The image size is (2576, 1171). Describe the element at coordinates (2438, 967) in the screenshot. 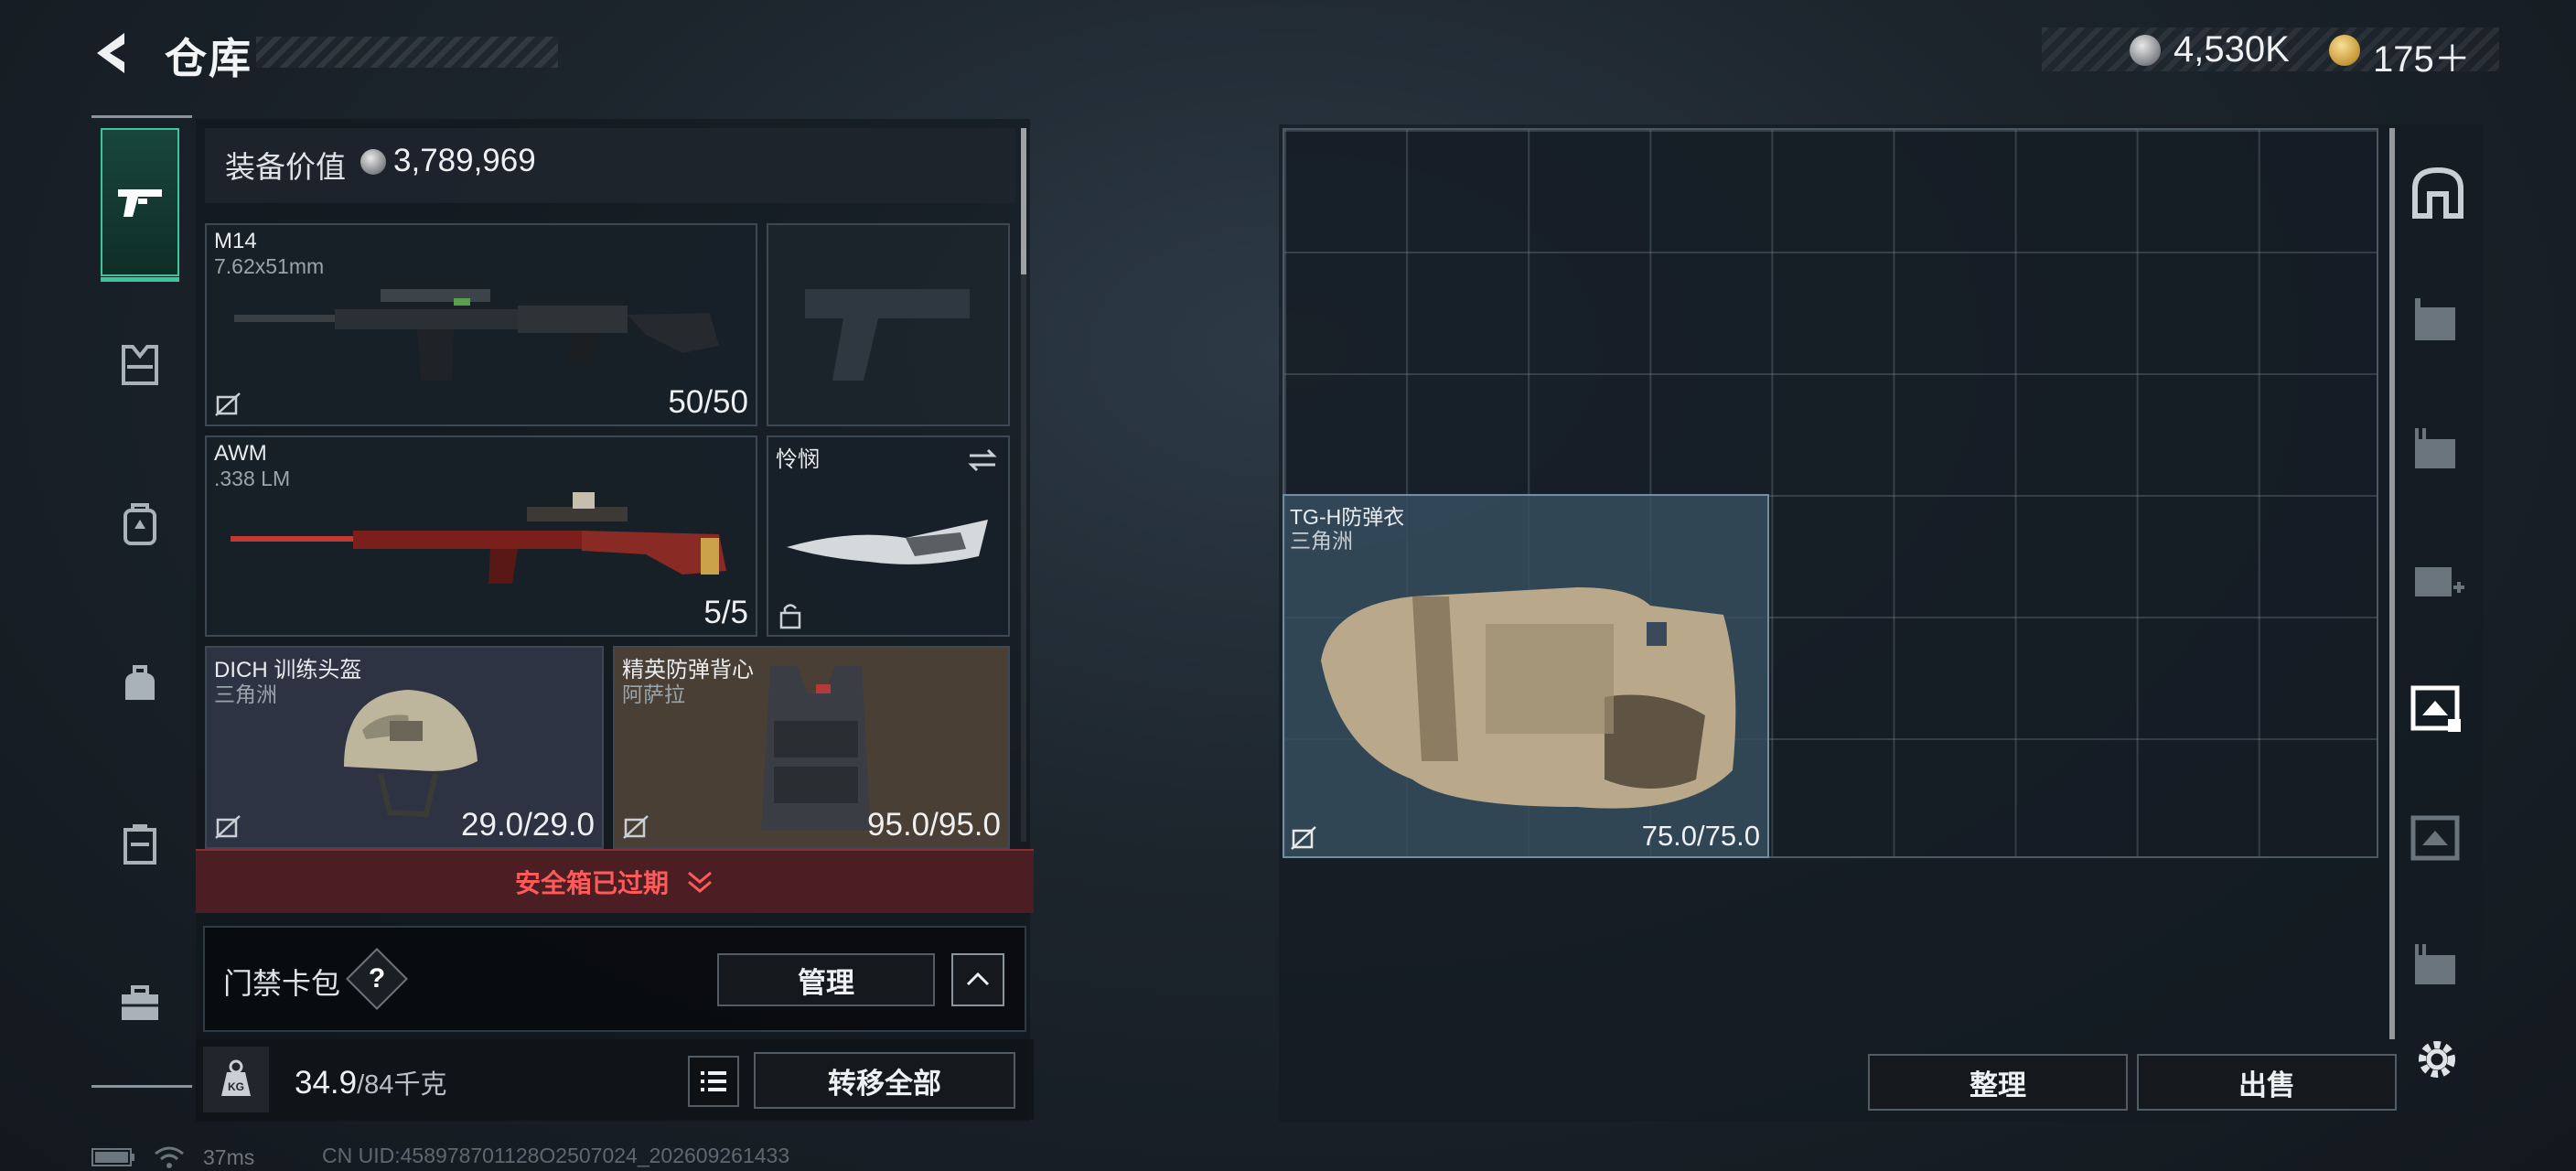

I see `storage-tab-6-icon` at that location.